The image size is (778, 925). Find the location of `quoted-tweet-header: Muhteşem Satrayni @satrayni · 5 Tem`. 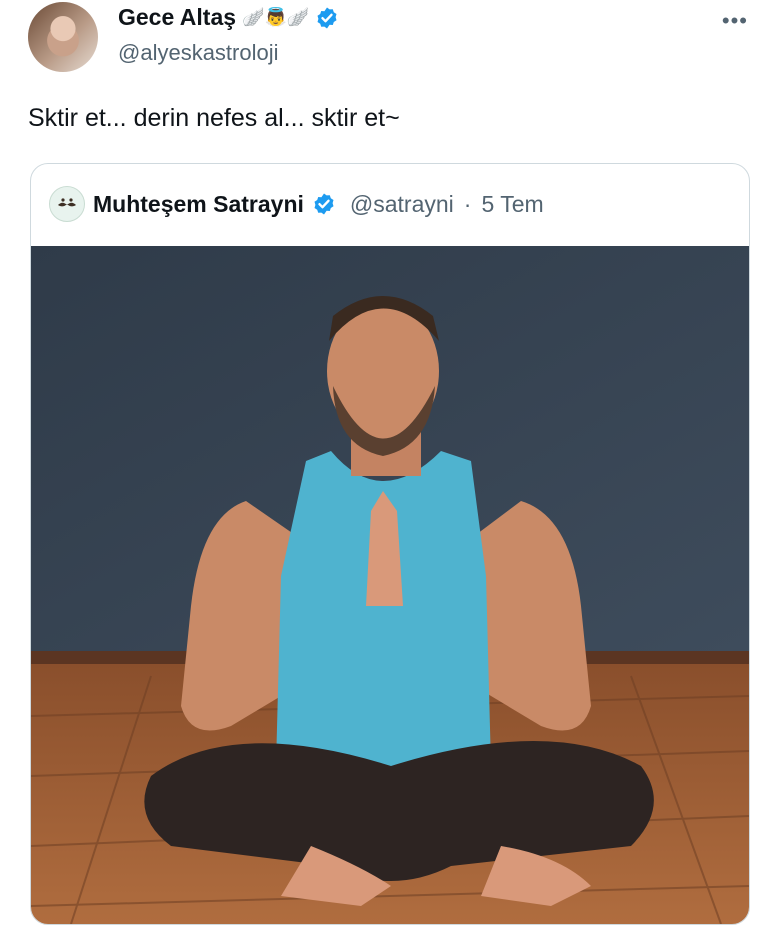

quoted-tweet-header: Muhteşem Satrayni @satrayni · 5 Tem is located at coordinates (296, 204).